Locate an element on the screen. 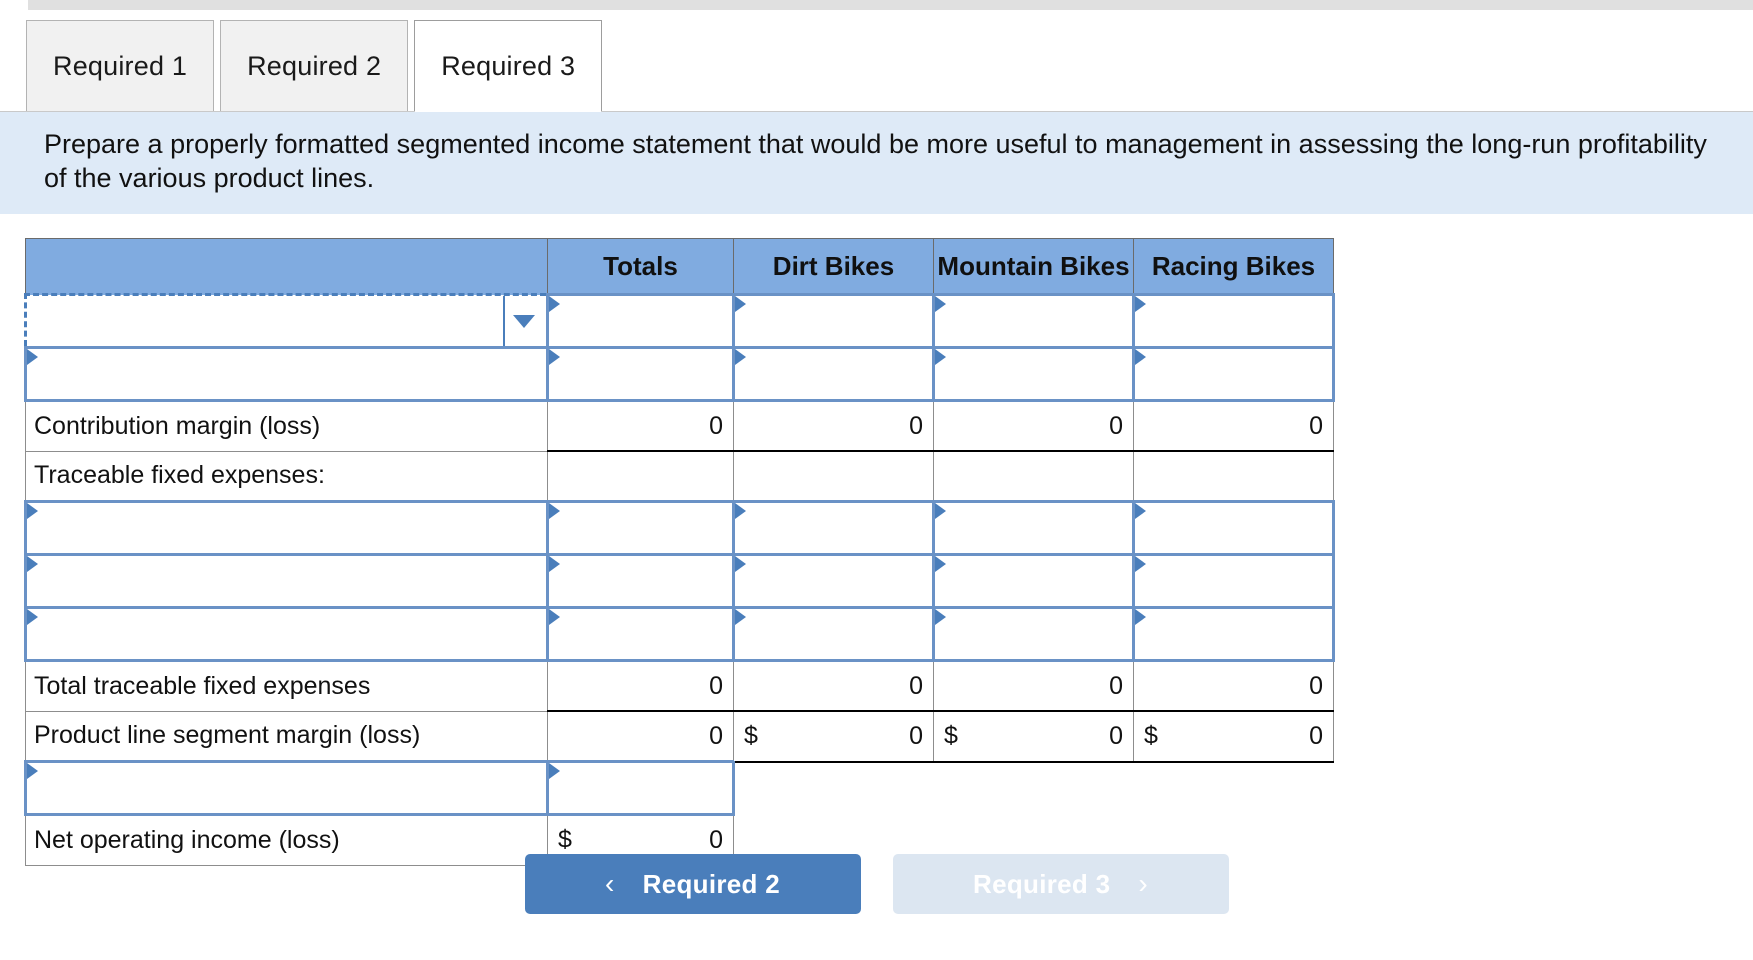 Image resolution: width=1753 pixels, height=960 pixels. navigation-bar: ‹ Required 2 Required 3 › is located at coordinates (876, 884).